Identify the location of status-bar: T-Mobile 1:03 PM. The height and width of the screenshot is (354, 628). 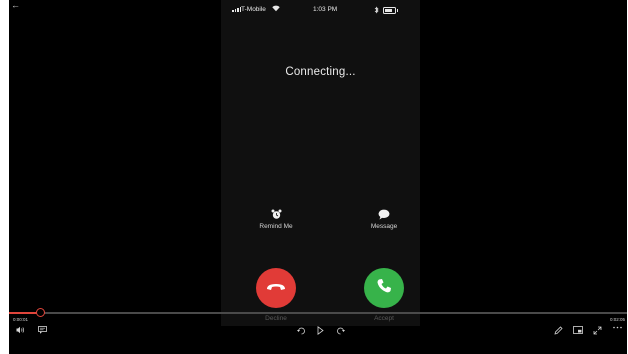
(320, 11).